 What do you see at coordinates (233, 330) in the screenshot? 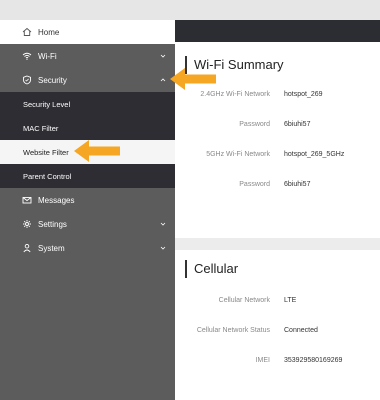
I see `row-label: Cellular Network Status` at bounding box center [233, 330].